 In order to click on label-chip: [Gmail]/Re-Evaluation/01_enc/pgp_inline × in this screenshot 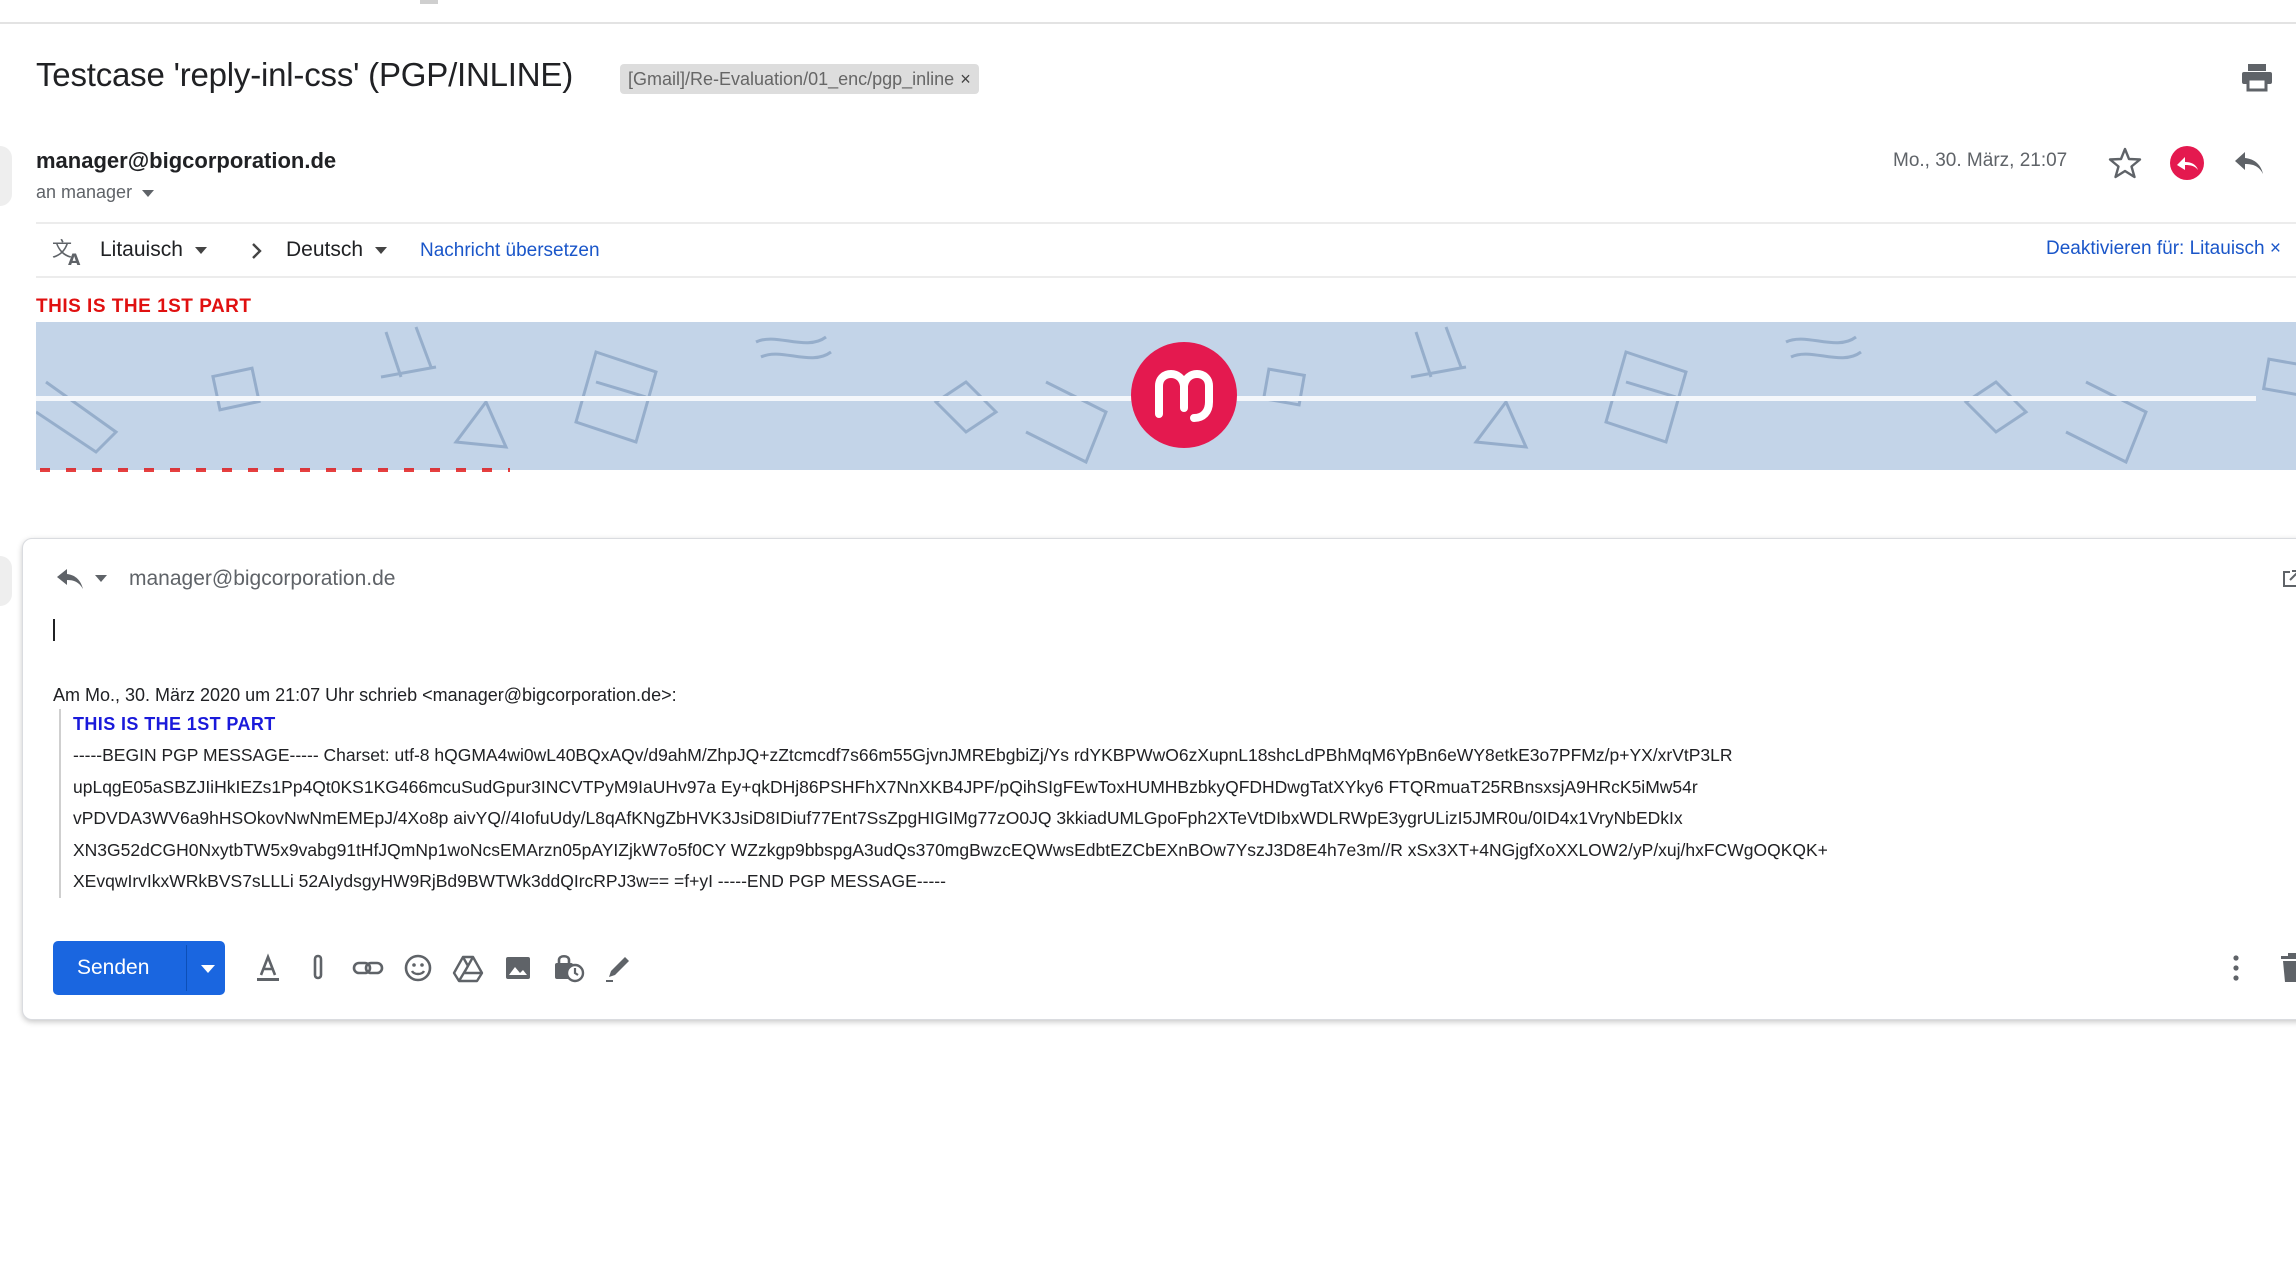, I will do `click(799, 79)`.